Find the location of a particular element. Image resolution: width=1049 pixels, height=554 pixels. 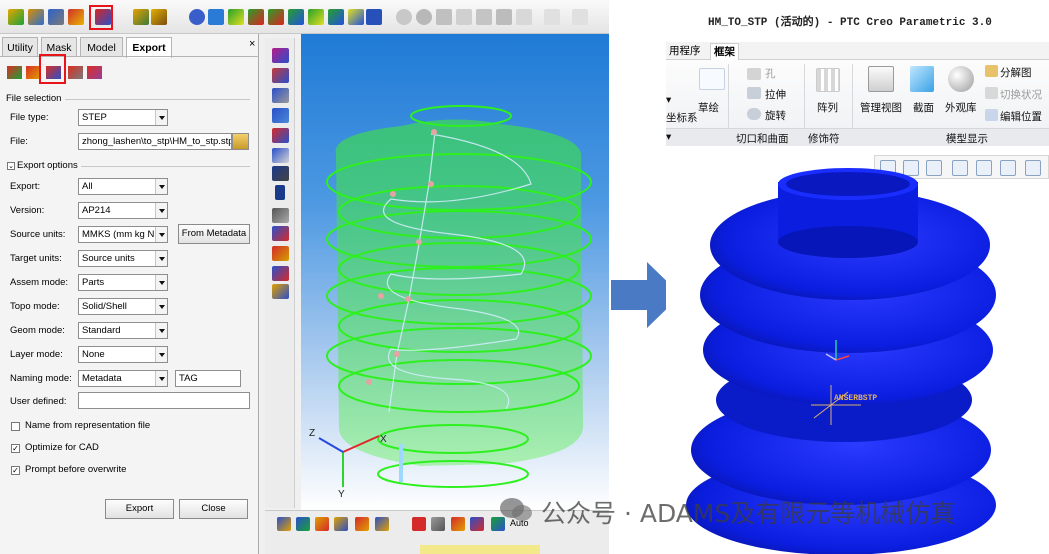

edit-position-label: 编辑位置 is located at coordinates (1021, 116).